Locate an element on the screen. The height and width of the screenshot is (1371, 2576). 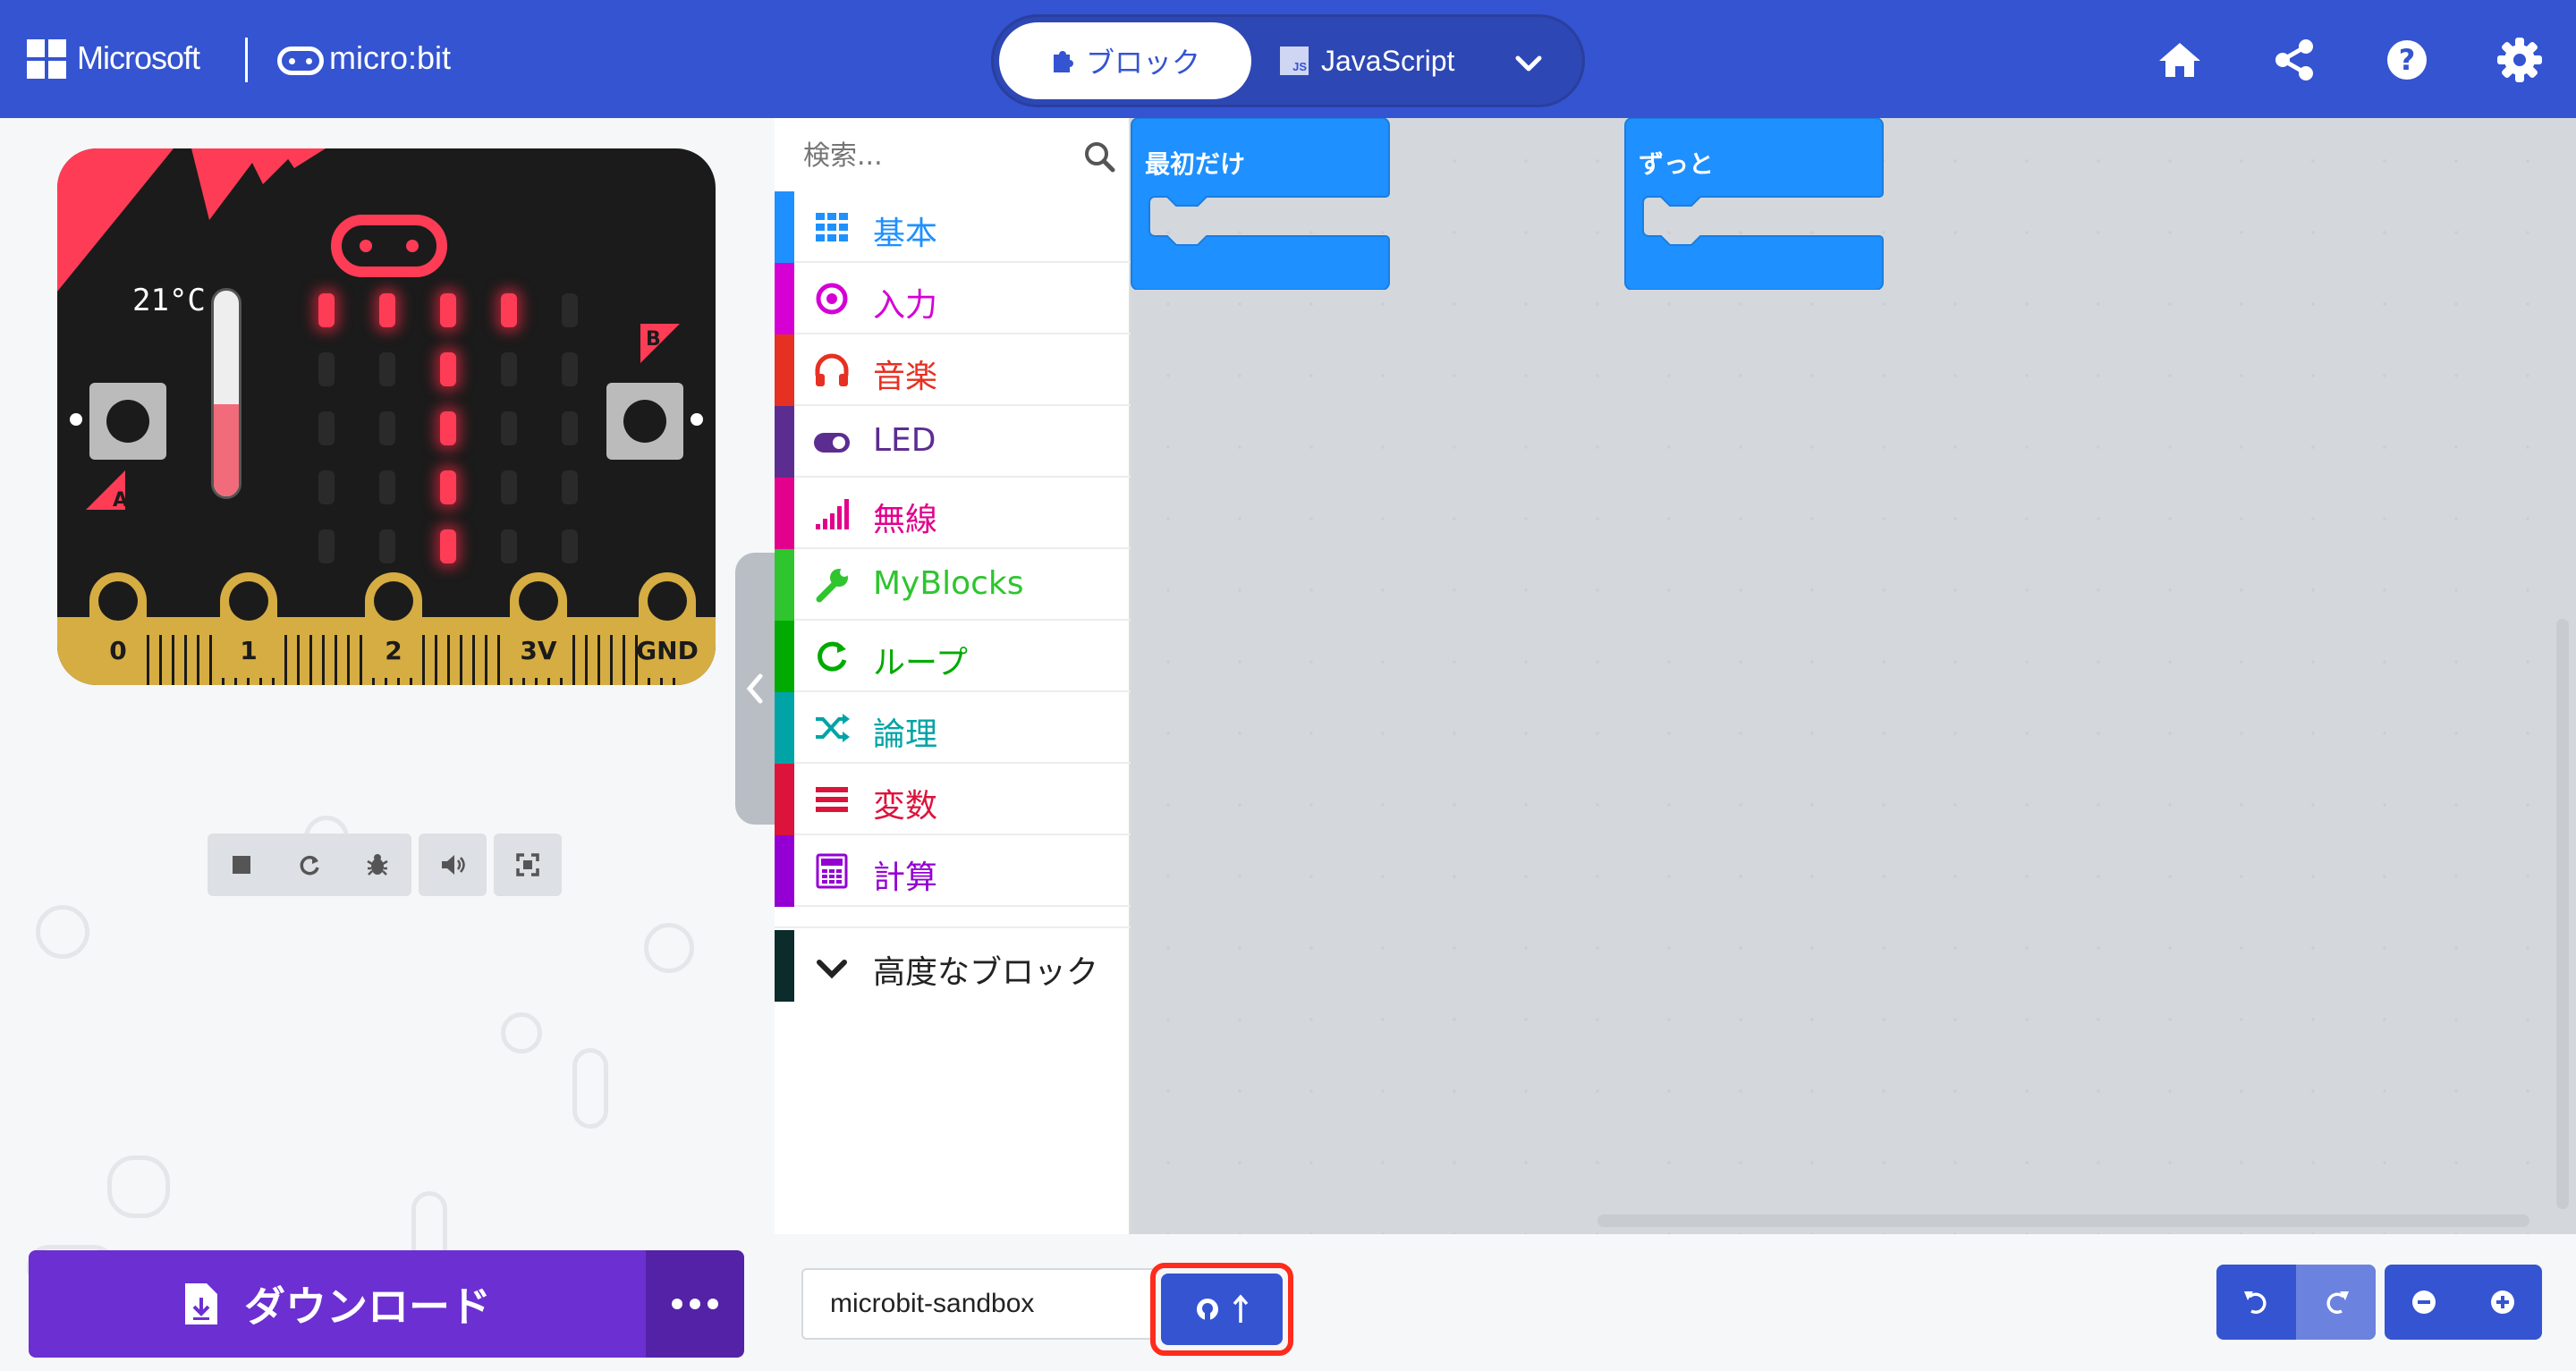
category-target: 入力 is located at coordinates (953, 298).